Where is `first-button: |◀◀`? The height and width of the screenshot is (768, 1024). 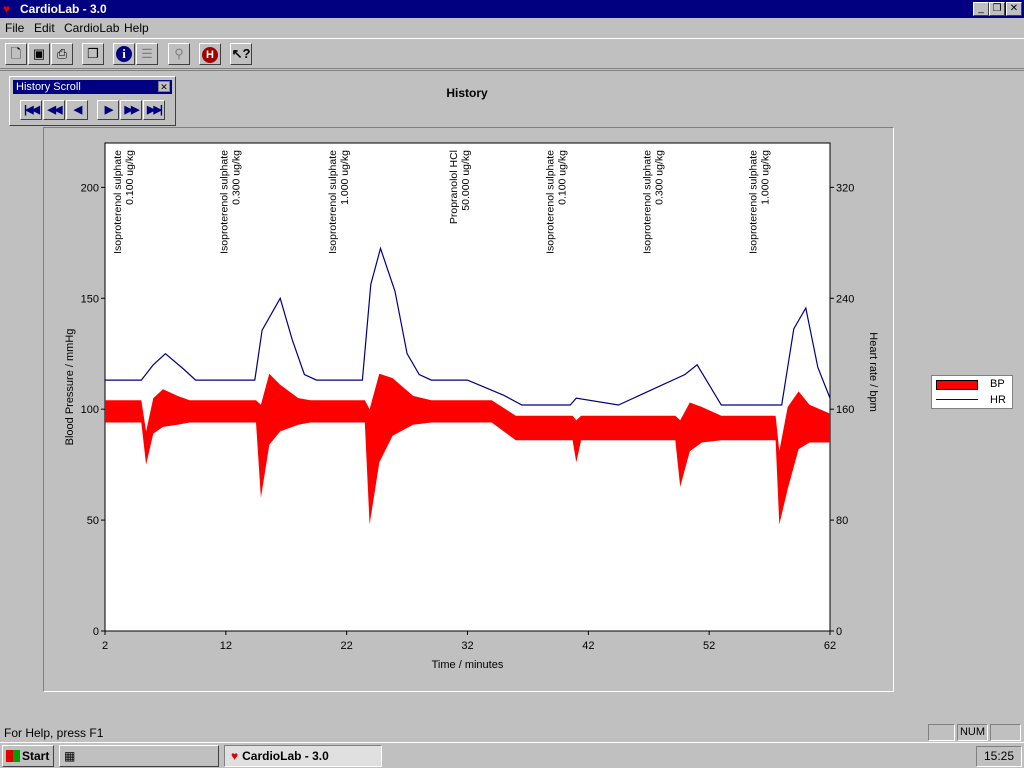 first-button: |◀◀ is located at coordinates (31, 110).